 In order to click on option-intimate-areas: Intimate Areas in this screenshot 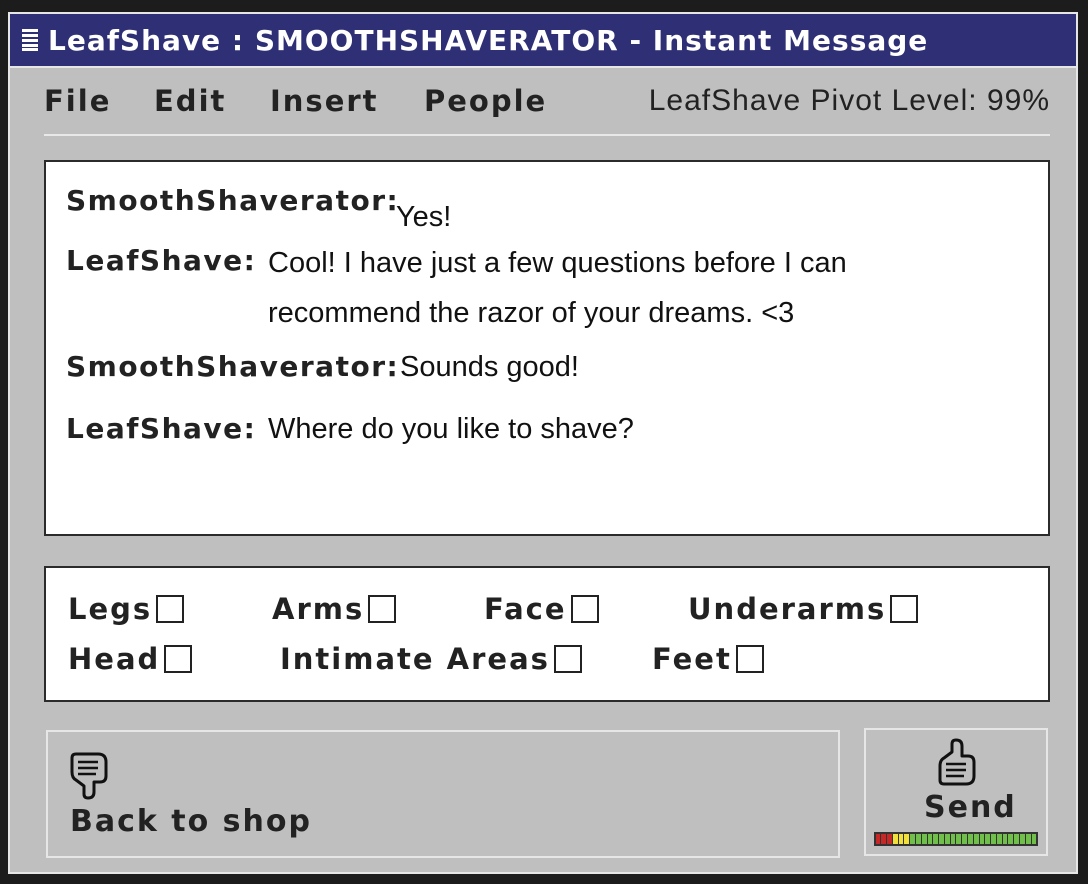, I will do `click(431, 659)`.